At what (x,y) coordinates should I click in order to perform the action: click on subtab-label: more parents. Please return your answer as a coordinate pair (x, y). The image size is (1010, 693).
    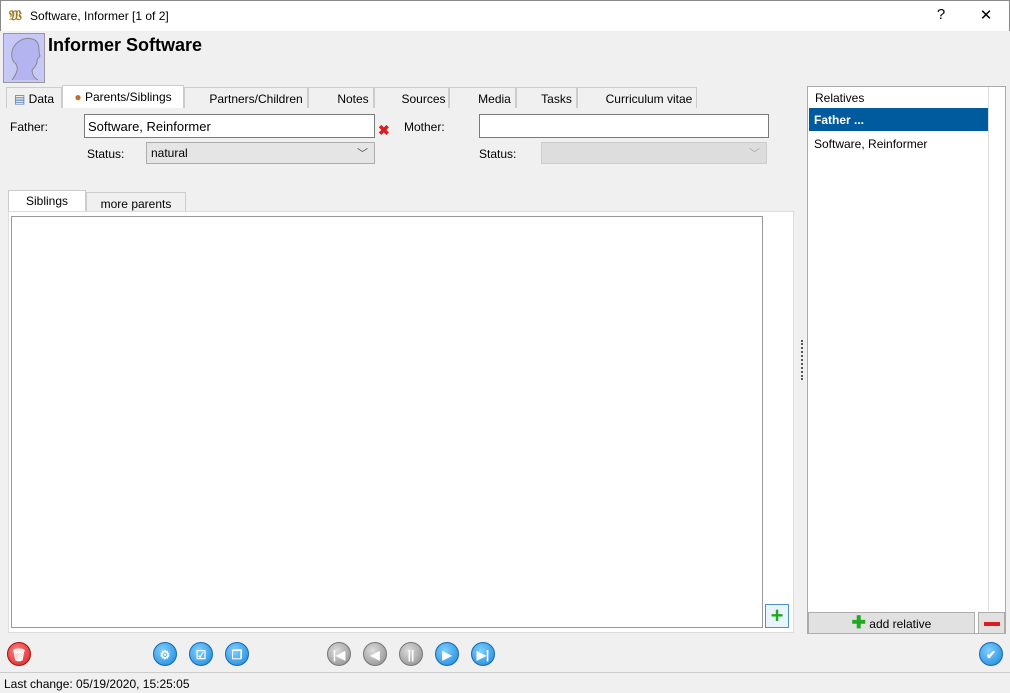
    Looking at the image, I should click on (136, 204).